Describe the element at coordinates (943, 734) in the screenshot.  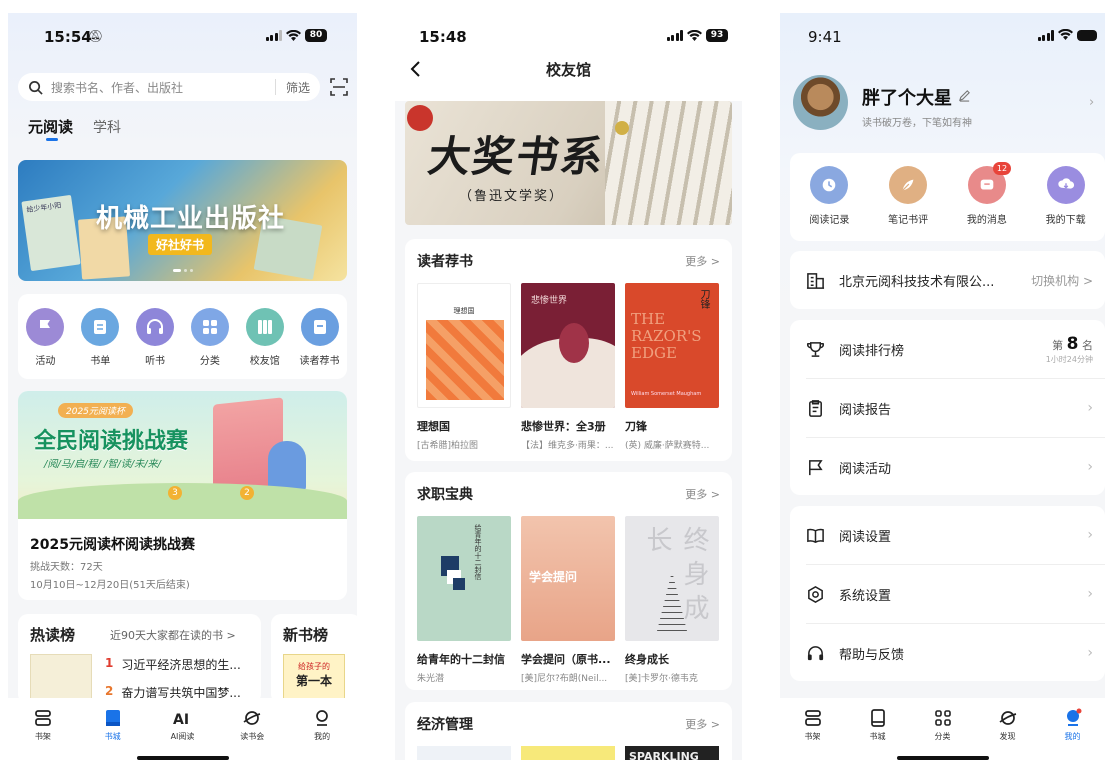
I see `tab-category: 分类` at that location.